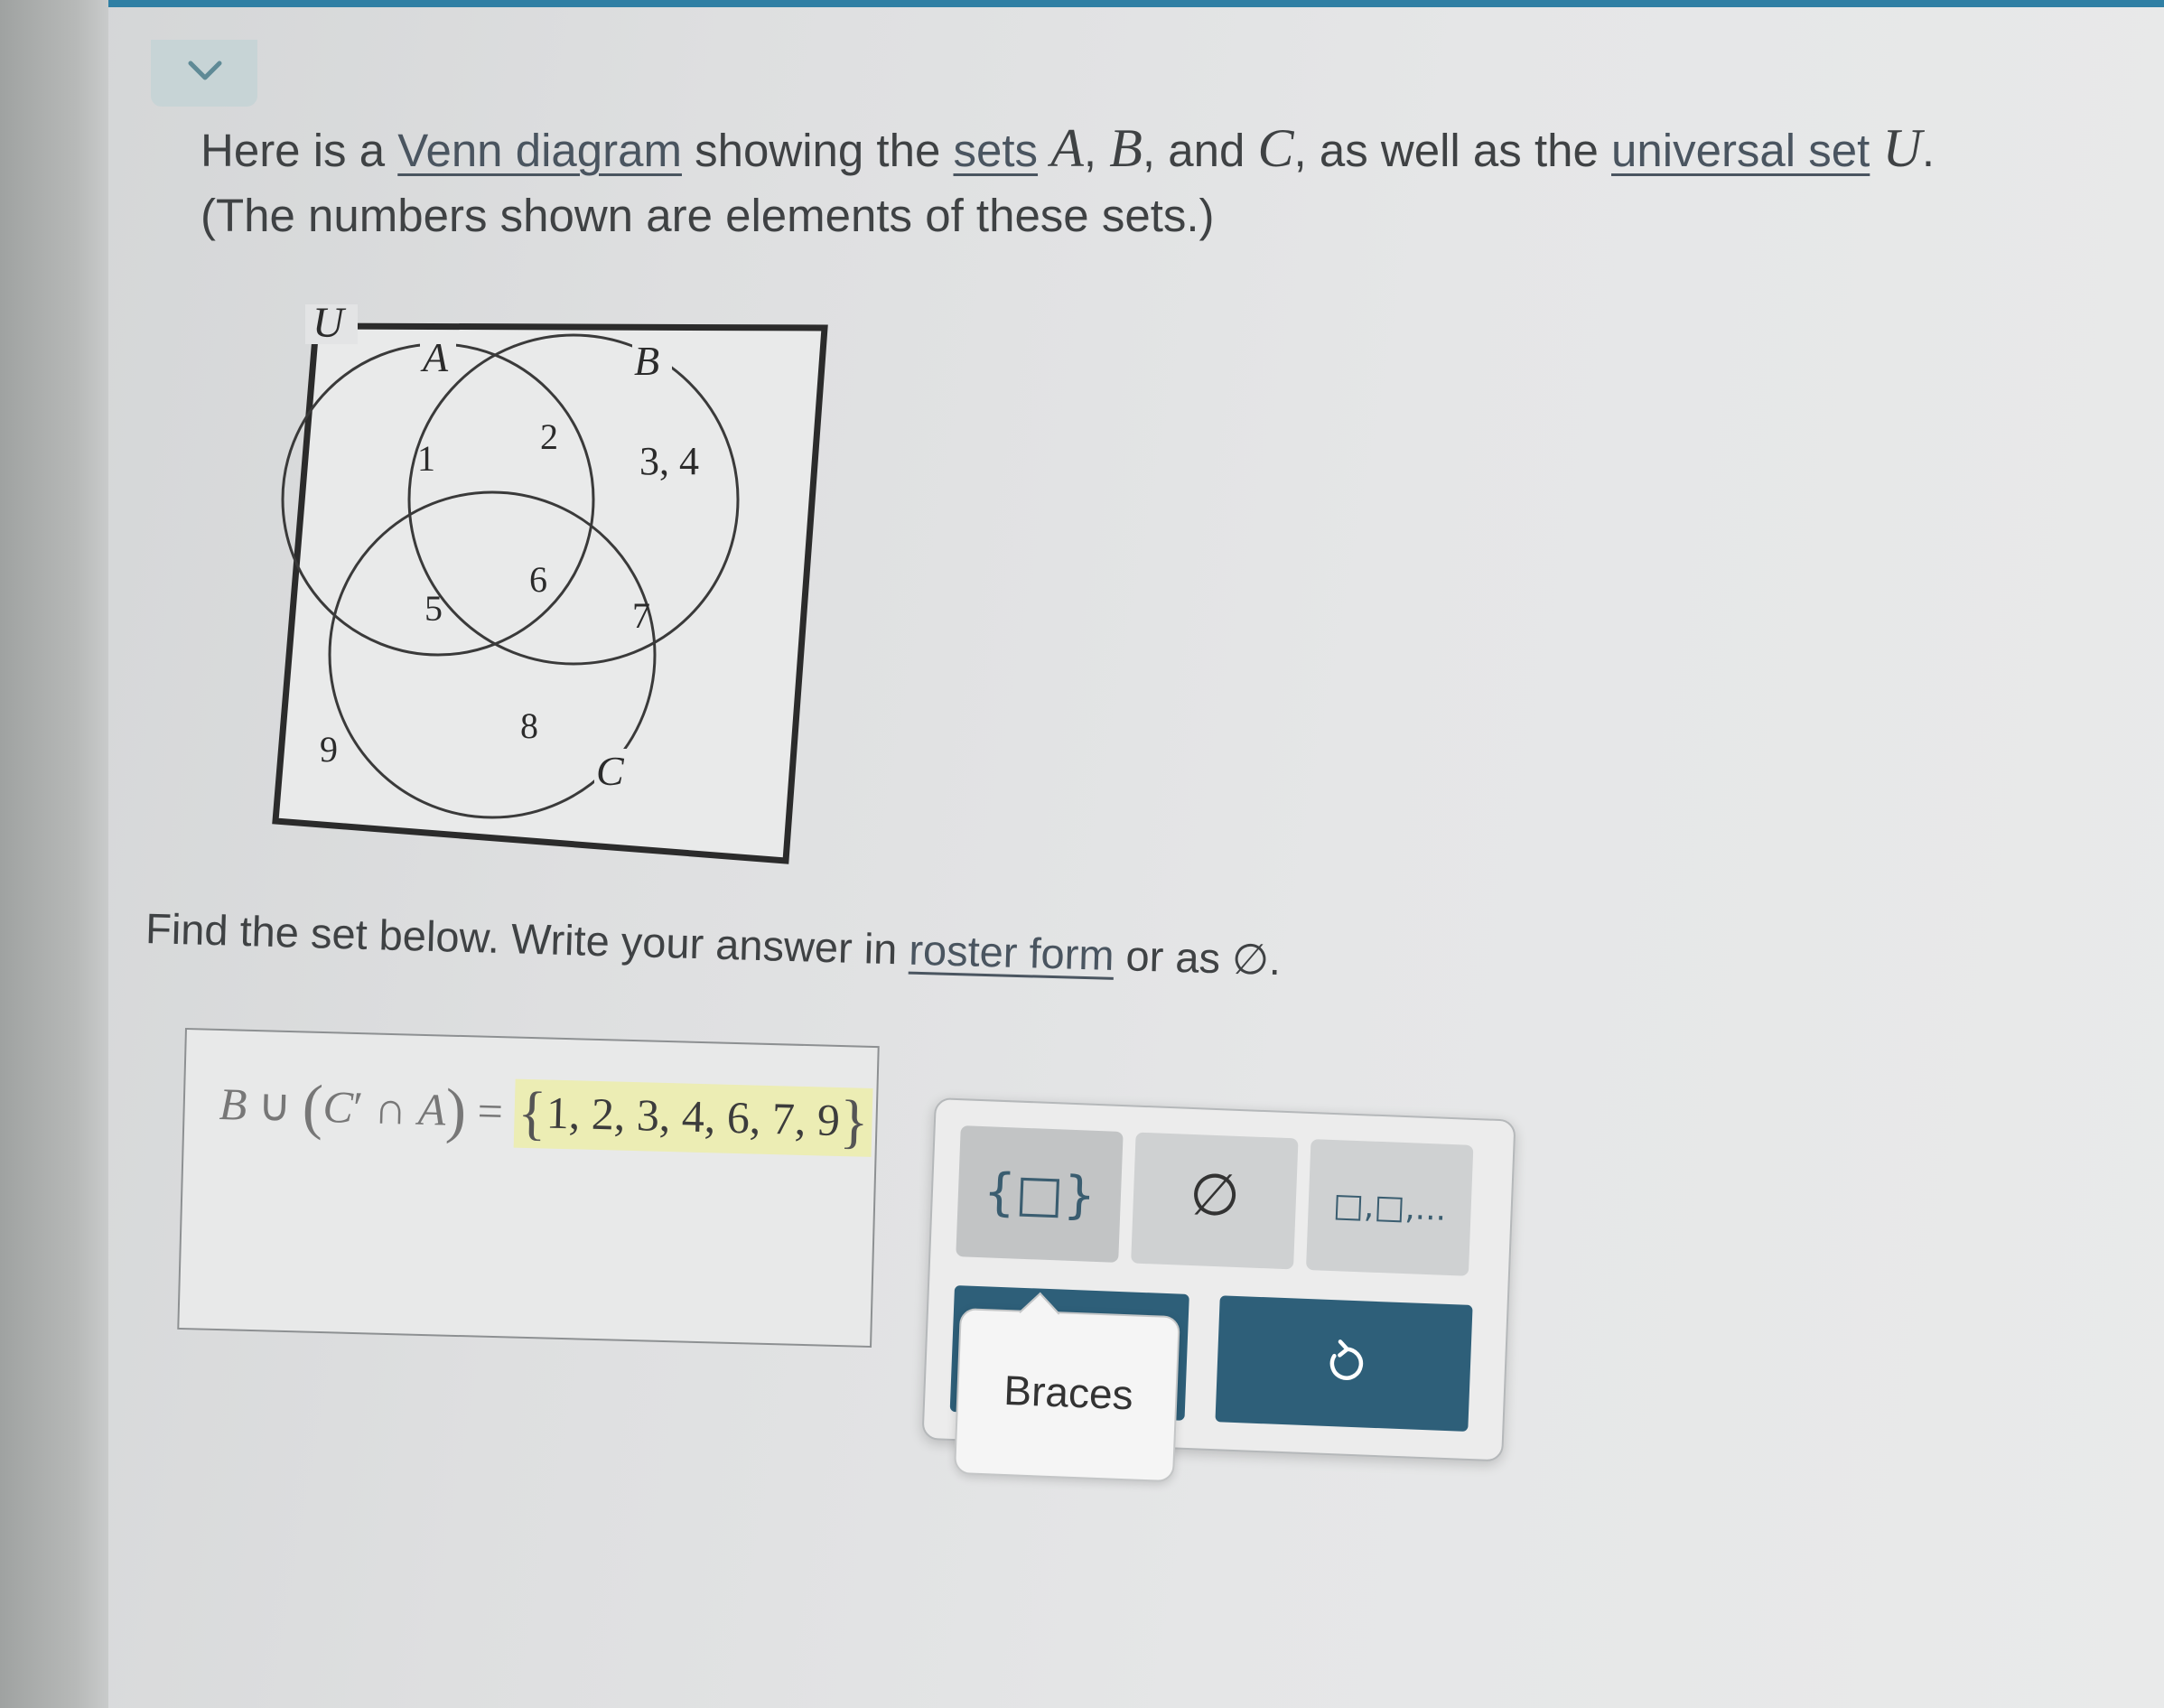  What do you see at coordinates (854, 1122) in the screenshot?
I see `close-brace: }` at bounding box center [854, 1122].